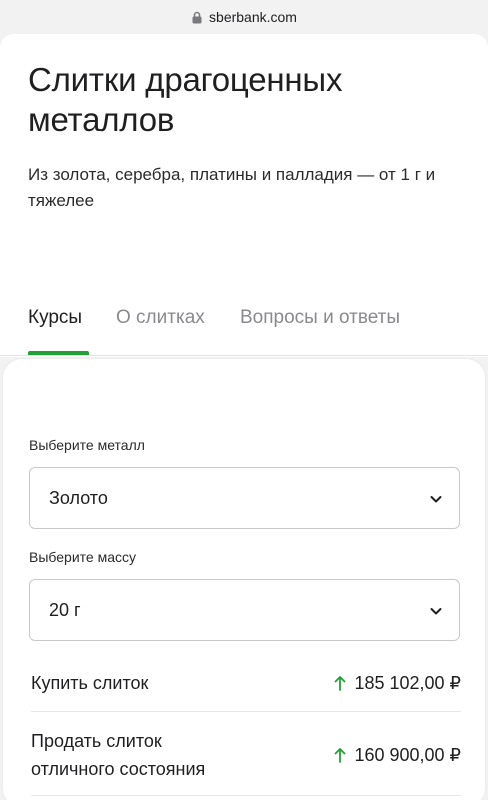  I want to click on metal-select-label: Выберите металл, so click(87, 445).